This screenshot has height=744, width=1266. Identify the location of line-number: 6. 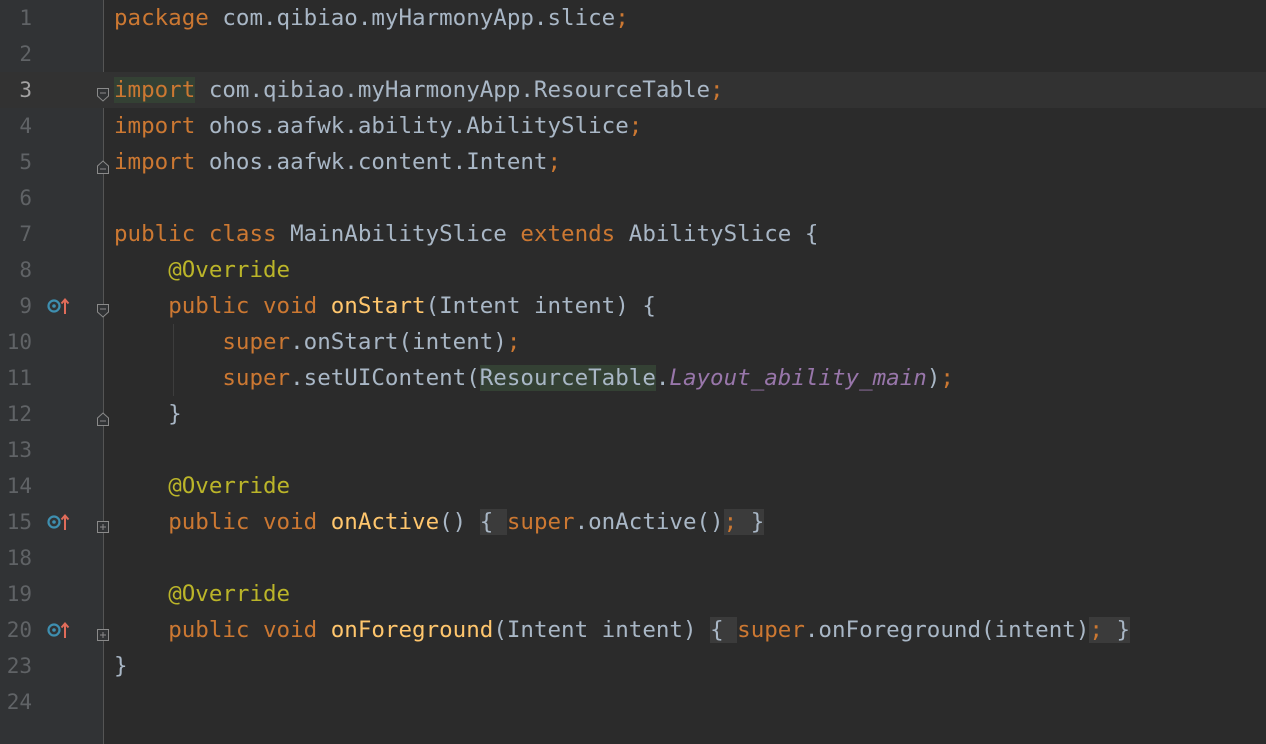
(16, 198).